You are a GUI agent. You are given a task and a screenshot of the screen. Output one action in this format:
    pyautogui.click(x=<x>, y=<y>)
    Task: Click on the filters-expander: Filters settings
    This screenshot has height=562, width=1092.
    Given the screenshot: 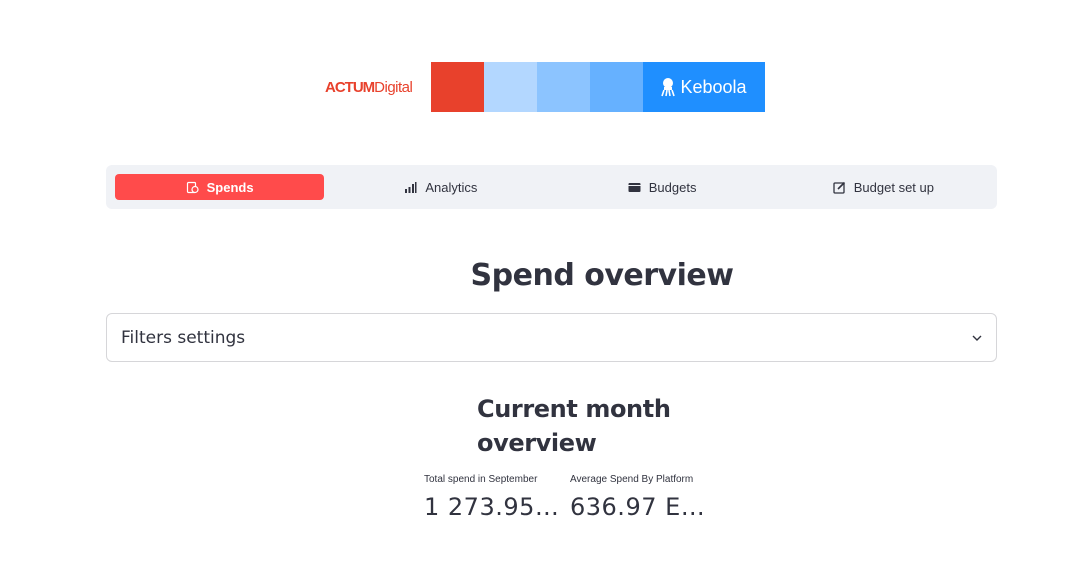 What is the action you would take?
    pyautogui.click(x=551, y=337)
    